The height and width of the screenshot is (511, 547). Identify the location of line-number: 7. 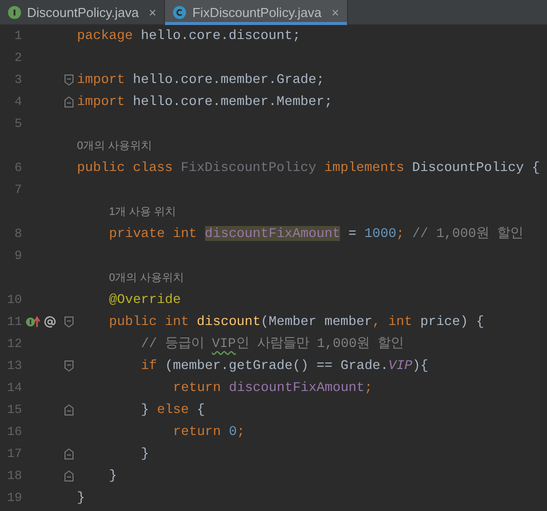
(17, 190).